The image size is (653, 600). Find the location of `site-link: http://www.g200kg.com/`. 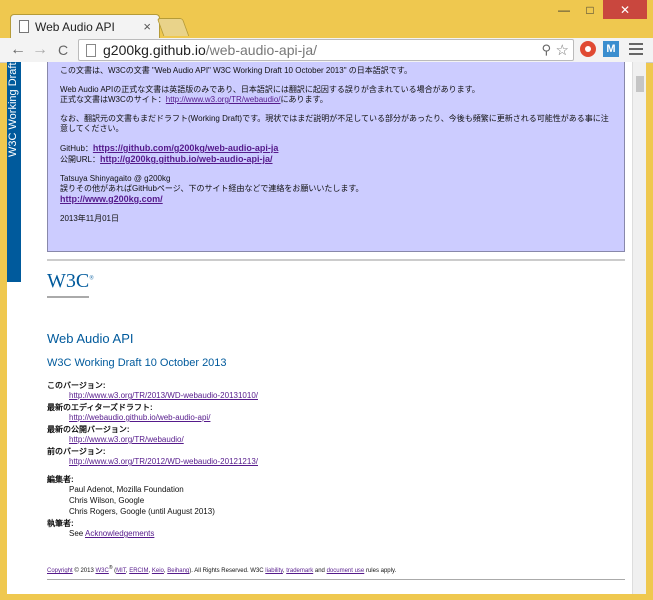

site-link: http://www.g200kg.com/ is located at coordinates (111, 199).